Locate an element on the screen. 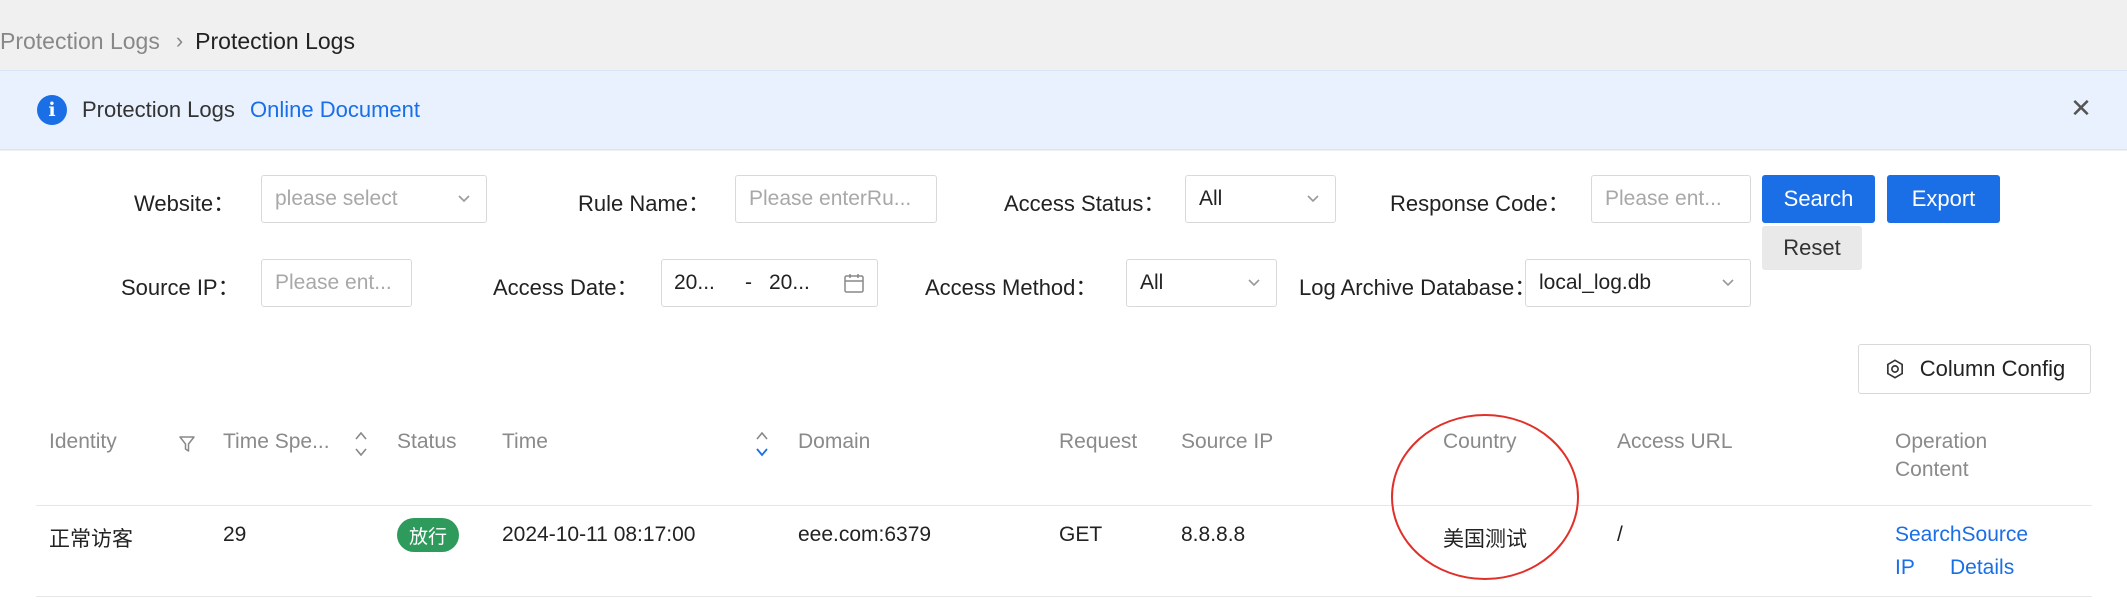 This screenshot has width=2127, height=606. cell-access-url: / is located at coordinates (1620, 534).